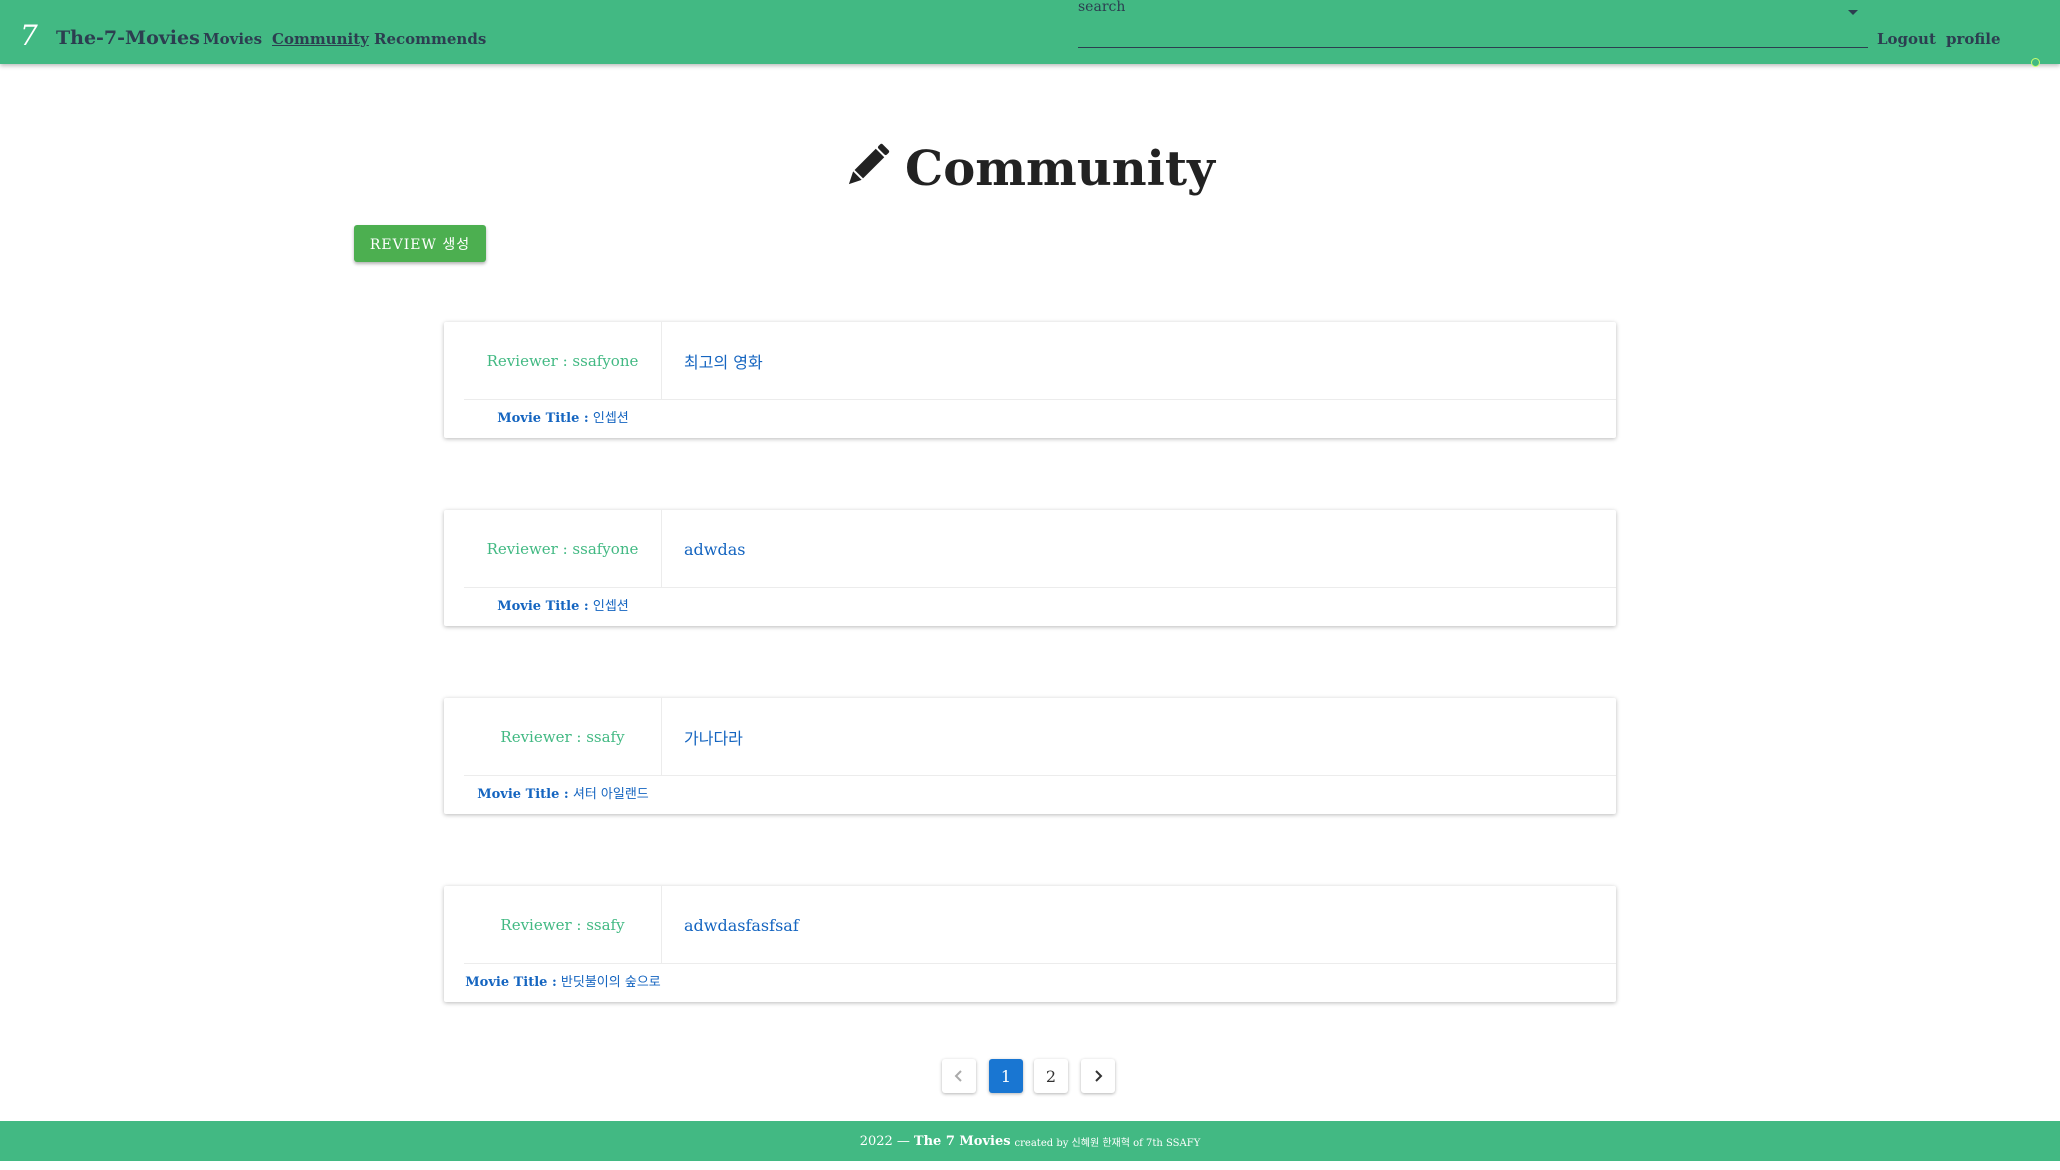 Image resolution: width=2060 pixels, height=1170 pixels. I want to click on chevron-left-icon, so click(958, 1076).